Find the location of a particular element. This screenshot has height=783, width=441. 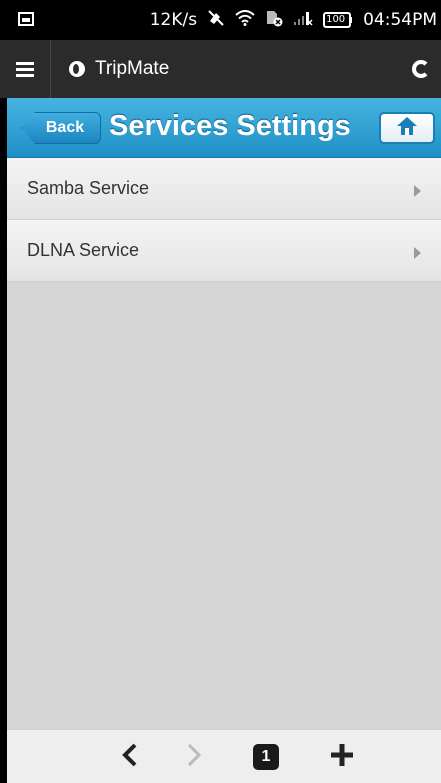

app-title: TripMate is located at coordinates (119, 69).